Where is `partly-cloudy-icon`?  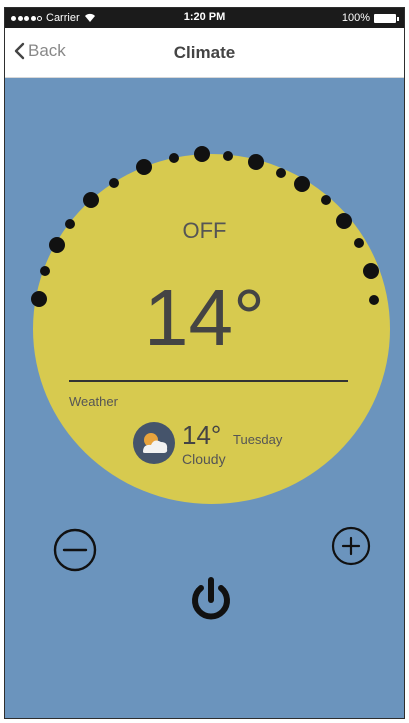 partly-cloudy-icon is located at coordinates (154, 443).